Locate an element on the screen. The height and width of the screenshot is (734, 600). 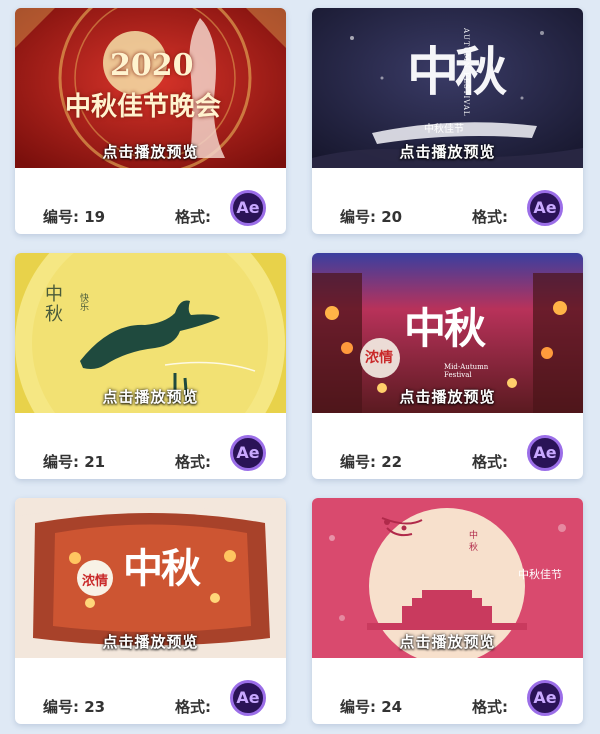
number-value: 21 is located at coordinates (95, 462).